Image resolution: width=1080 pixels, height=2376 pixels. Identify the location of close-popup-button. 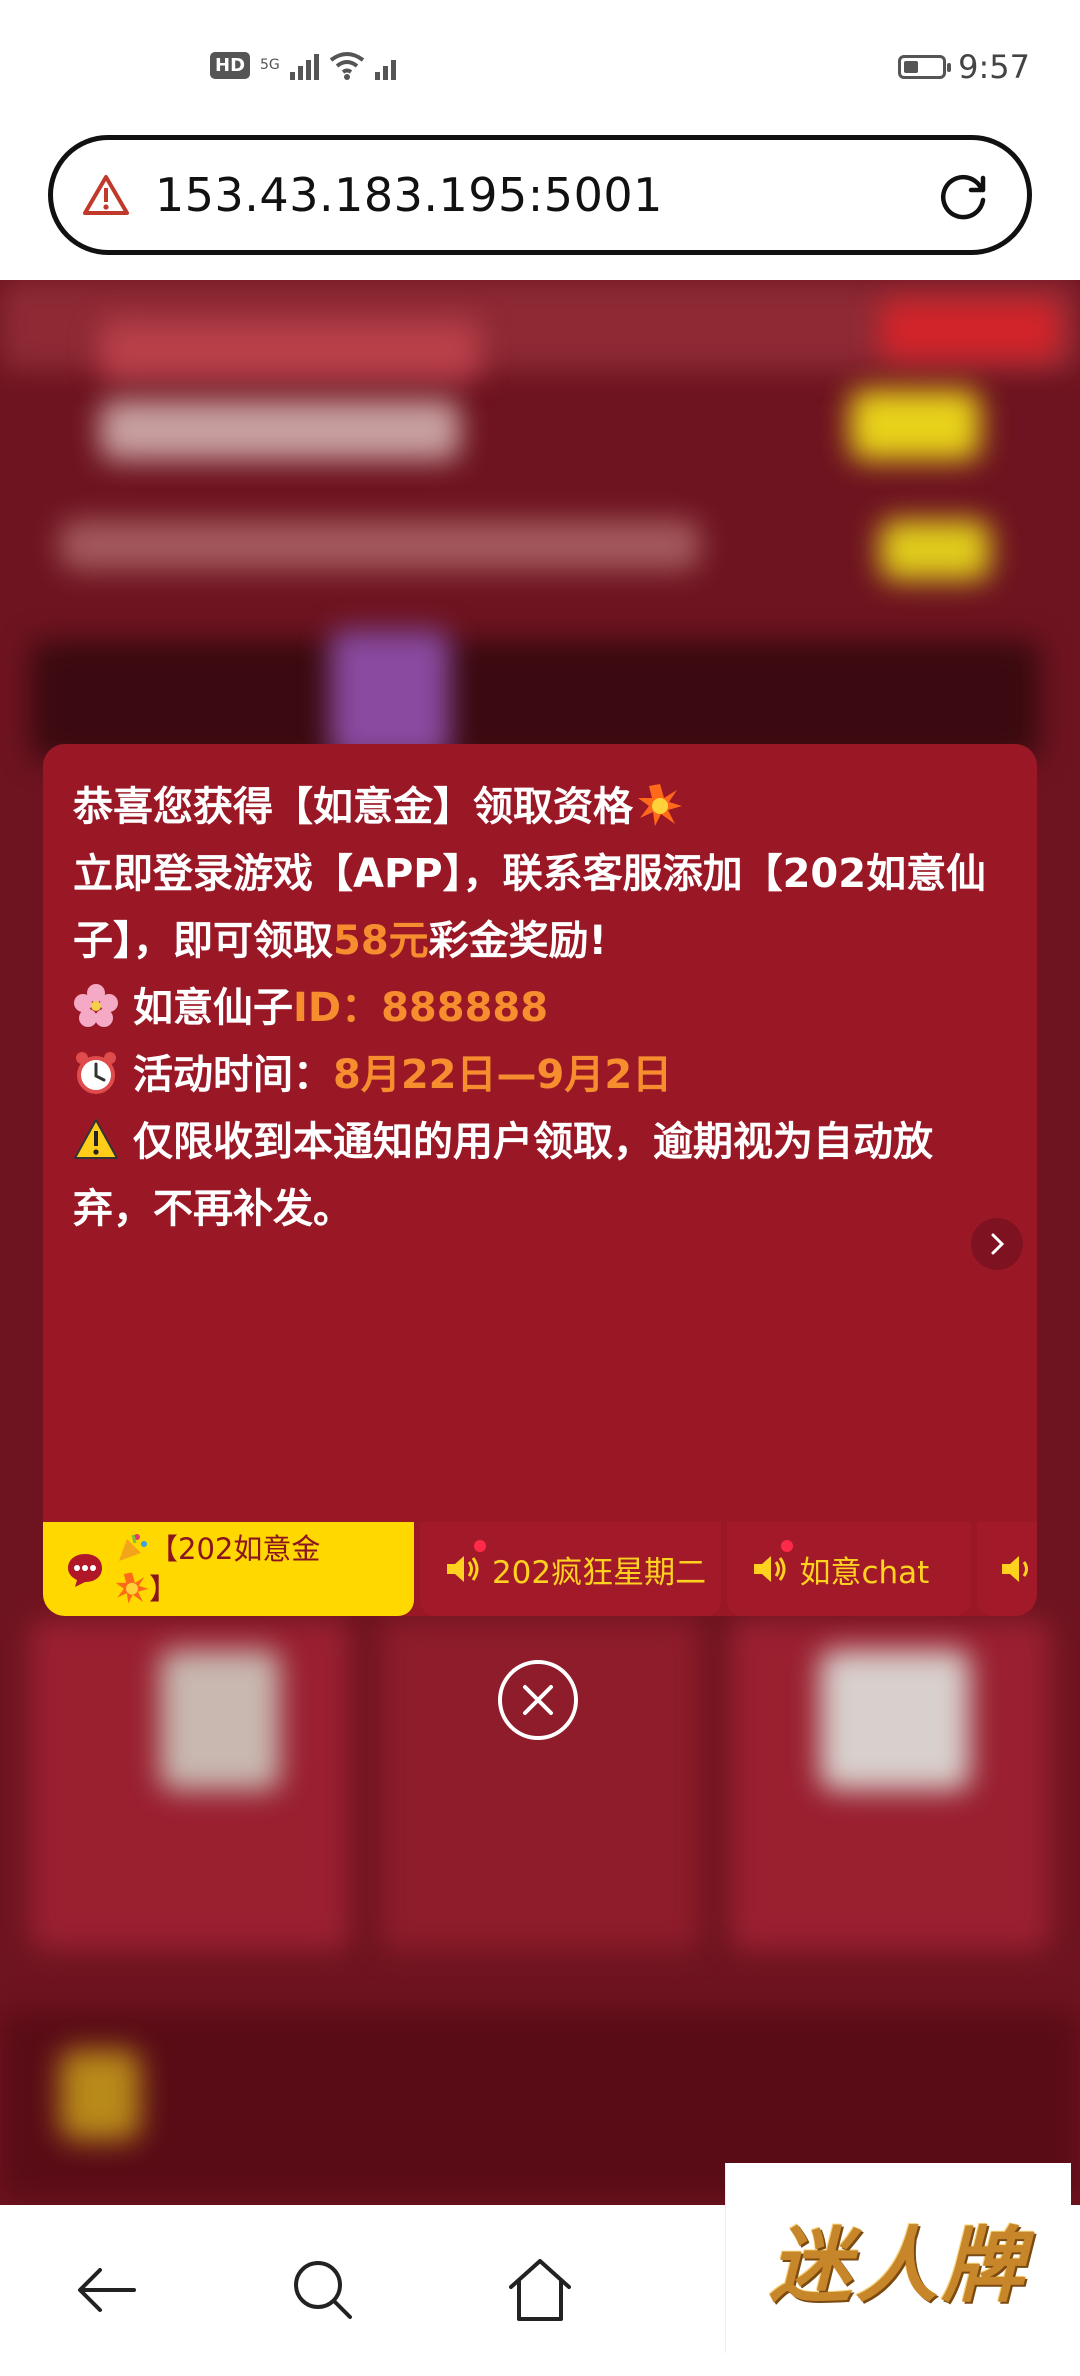
(538, 1700).